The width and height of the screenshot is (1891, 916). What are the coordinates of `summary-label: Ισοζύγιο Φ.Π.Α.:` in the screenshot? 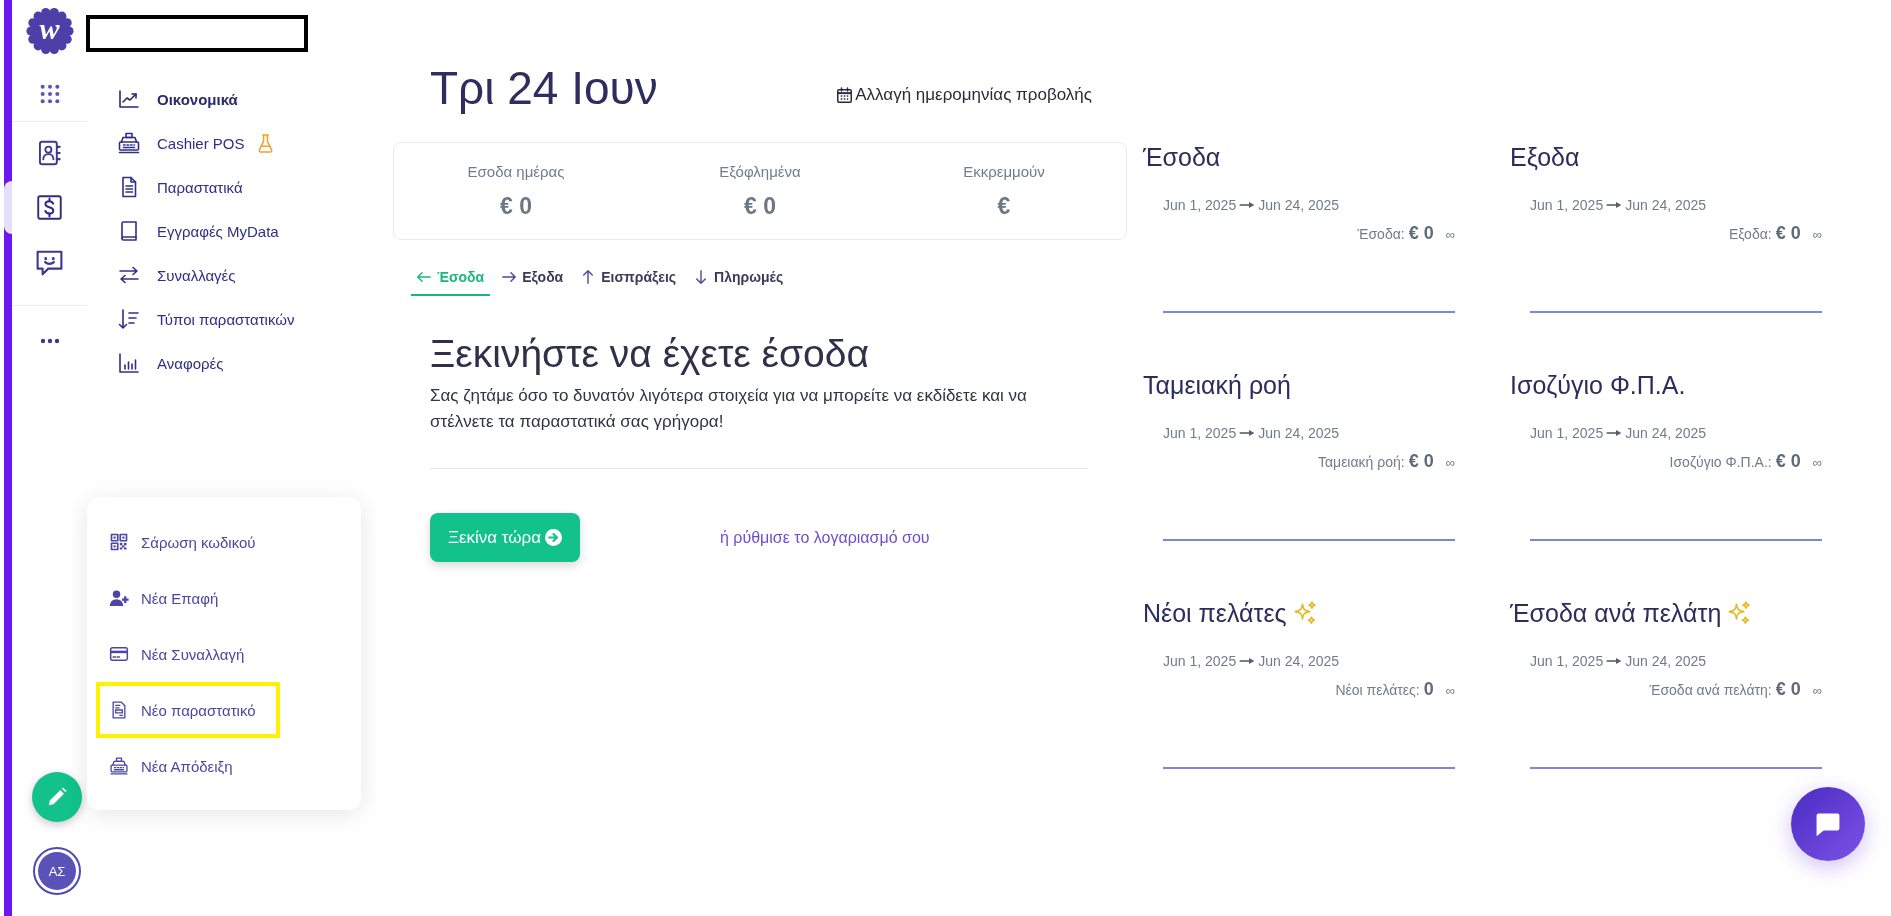 It's located at (1720, 462).